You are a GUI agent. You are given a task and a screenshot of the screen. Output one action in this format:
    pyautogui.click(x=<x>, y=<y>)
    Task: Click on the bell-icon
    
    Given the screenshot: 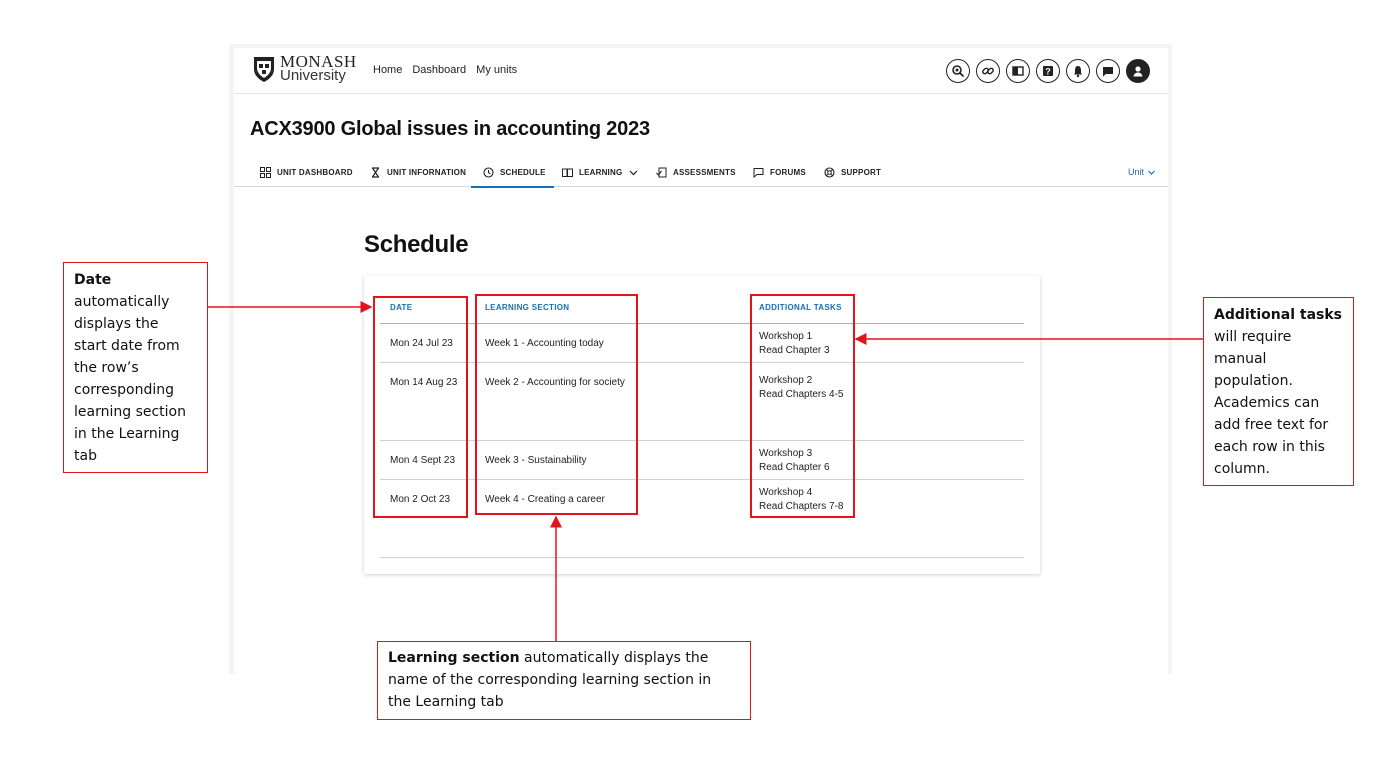 What is the action you would take?
    pyautogui.click(x=1078, y=71)
    